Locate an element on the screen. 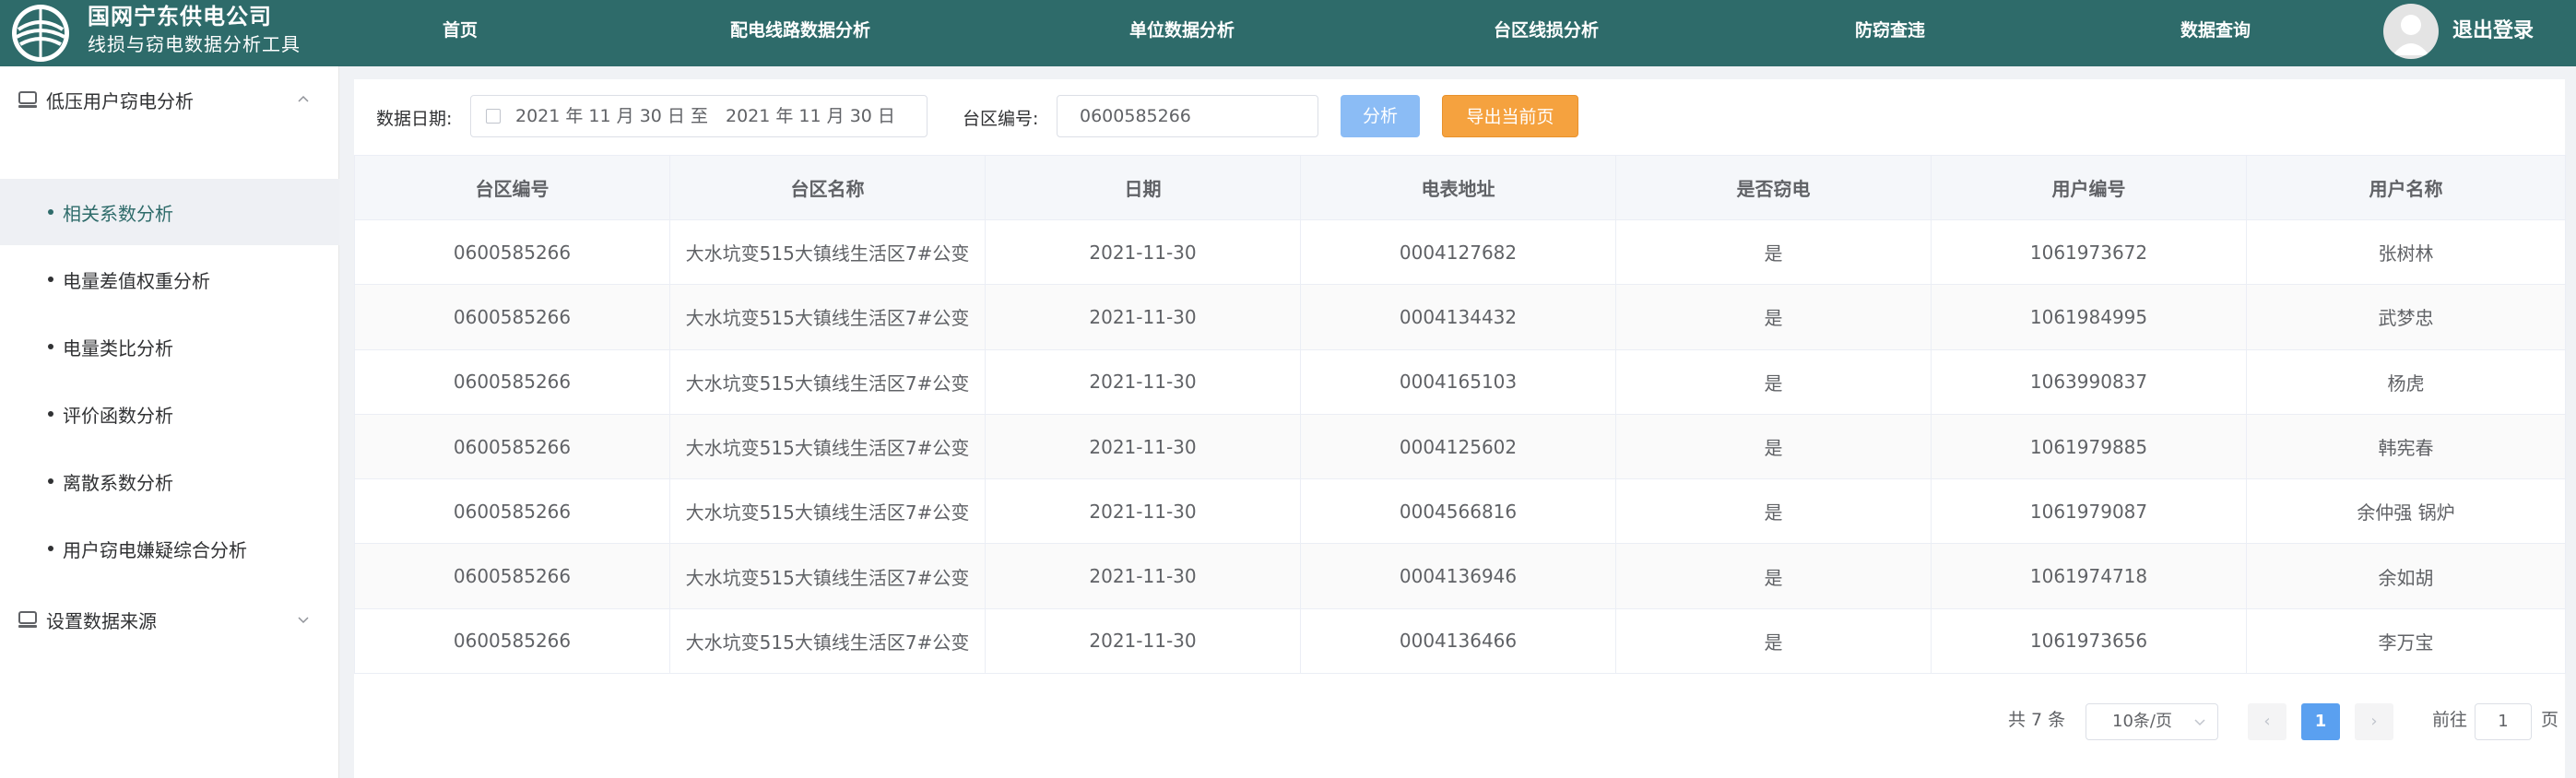 Image resolution: width=2576 pixels, height=778 pixels. table-cell: 1061973672 is located at coordinates (2089, 252).